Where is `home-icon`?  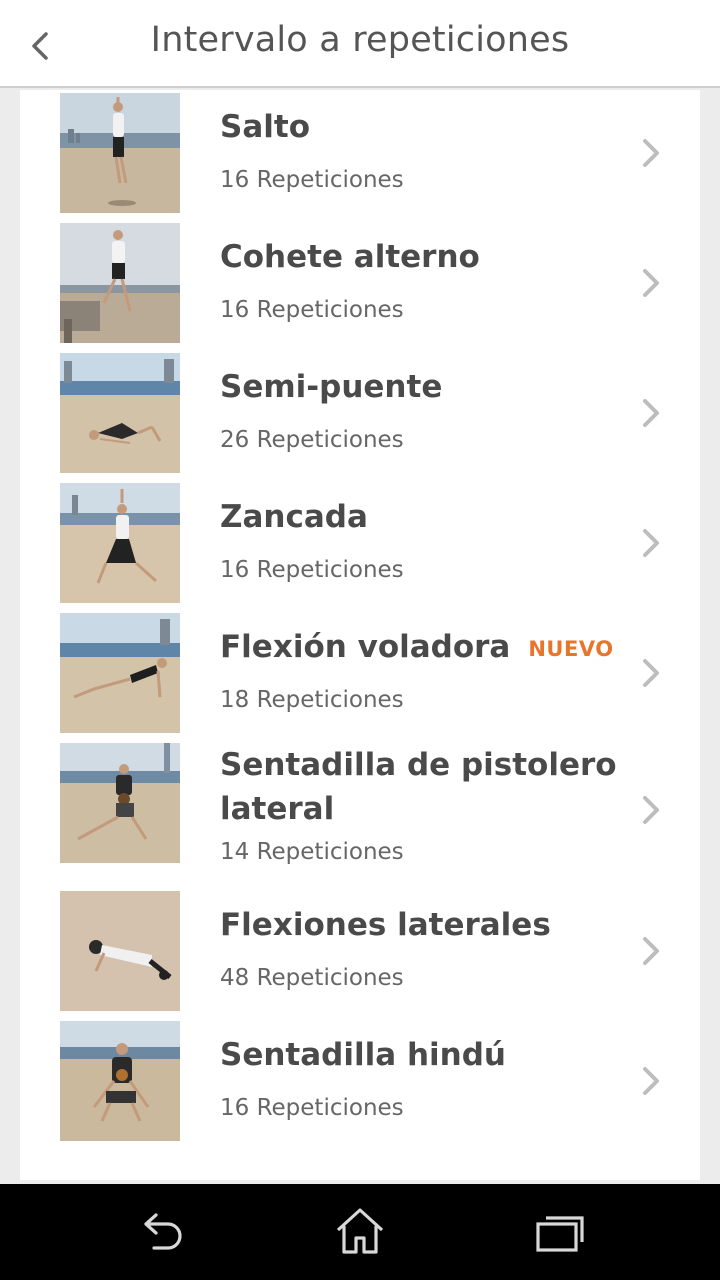
home-icon is located at coordinates (360, 1231).